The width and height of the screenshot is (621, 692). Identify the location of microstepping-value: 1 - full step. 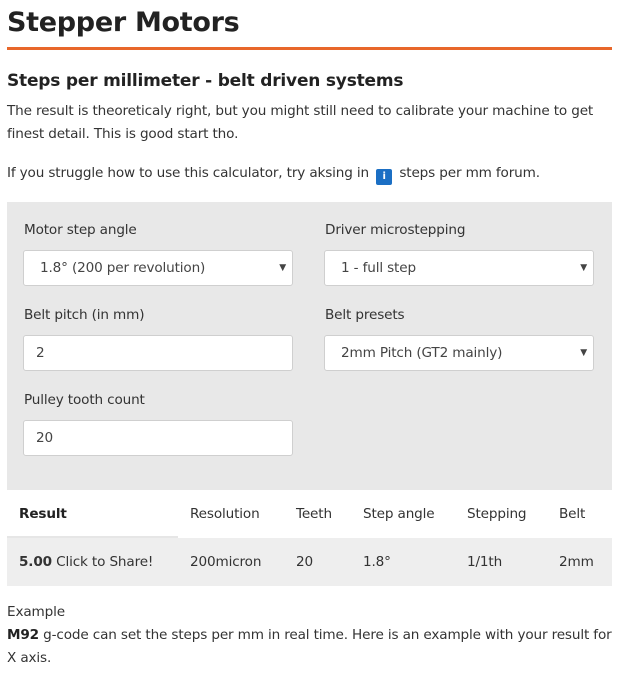
(378, 268).